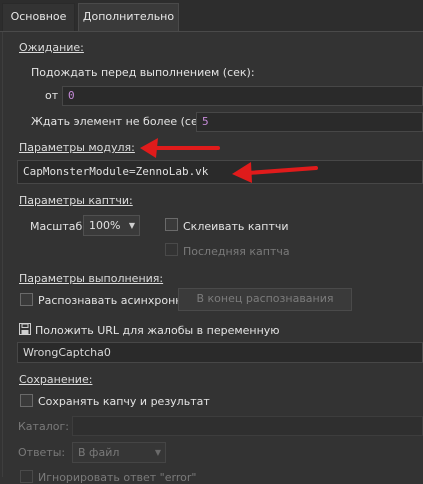  What do you see at coordinates (105, 225) in the screenshot?
I see `scale-value: 100%` at bounding box center [105, 225].